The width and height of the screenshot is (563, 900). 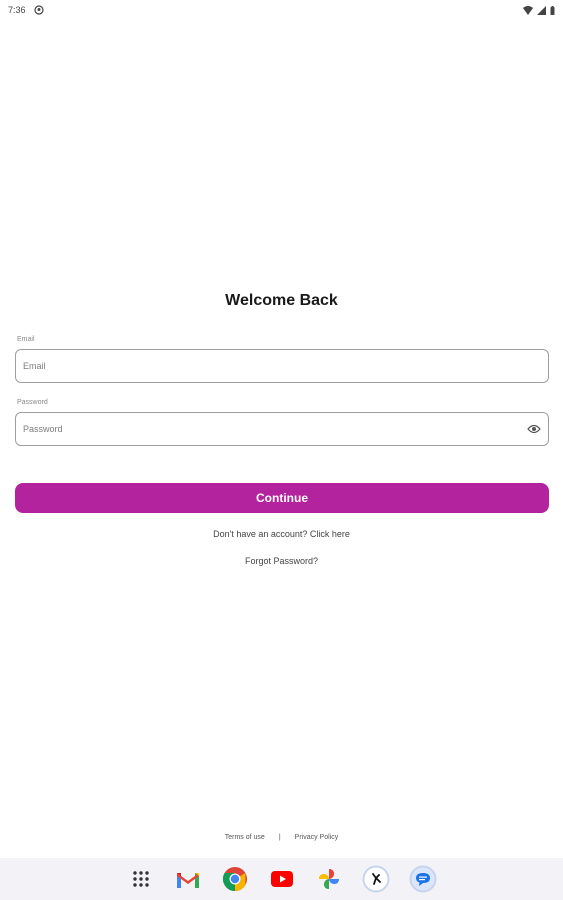 I want to click on show-password-eye-icon, so click(x=534, y=429).